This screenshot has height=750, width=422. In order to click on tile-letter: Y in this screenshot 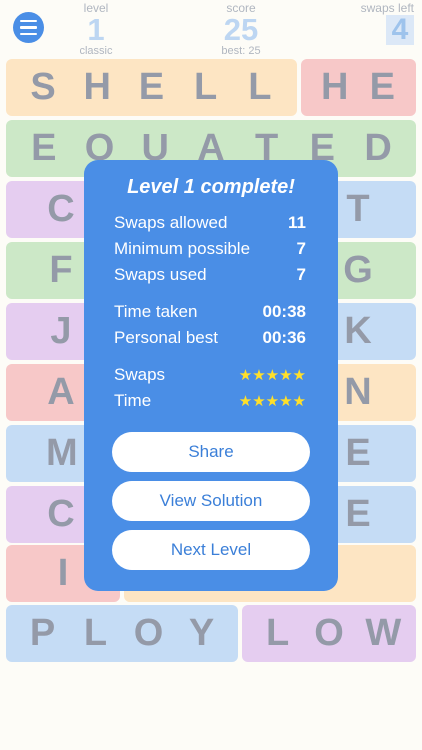, I will do `click(201, 633)`.